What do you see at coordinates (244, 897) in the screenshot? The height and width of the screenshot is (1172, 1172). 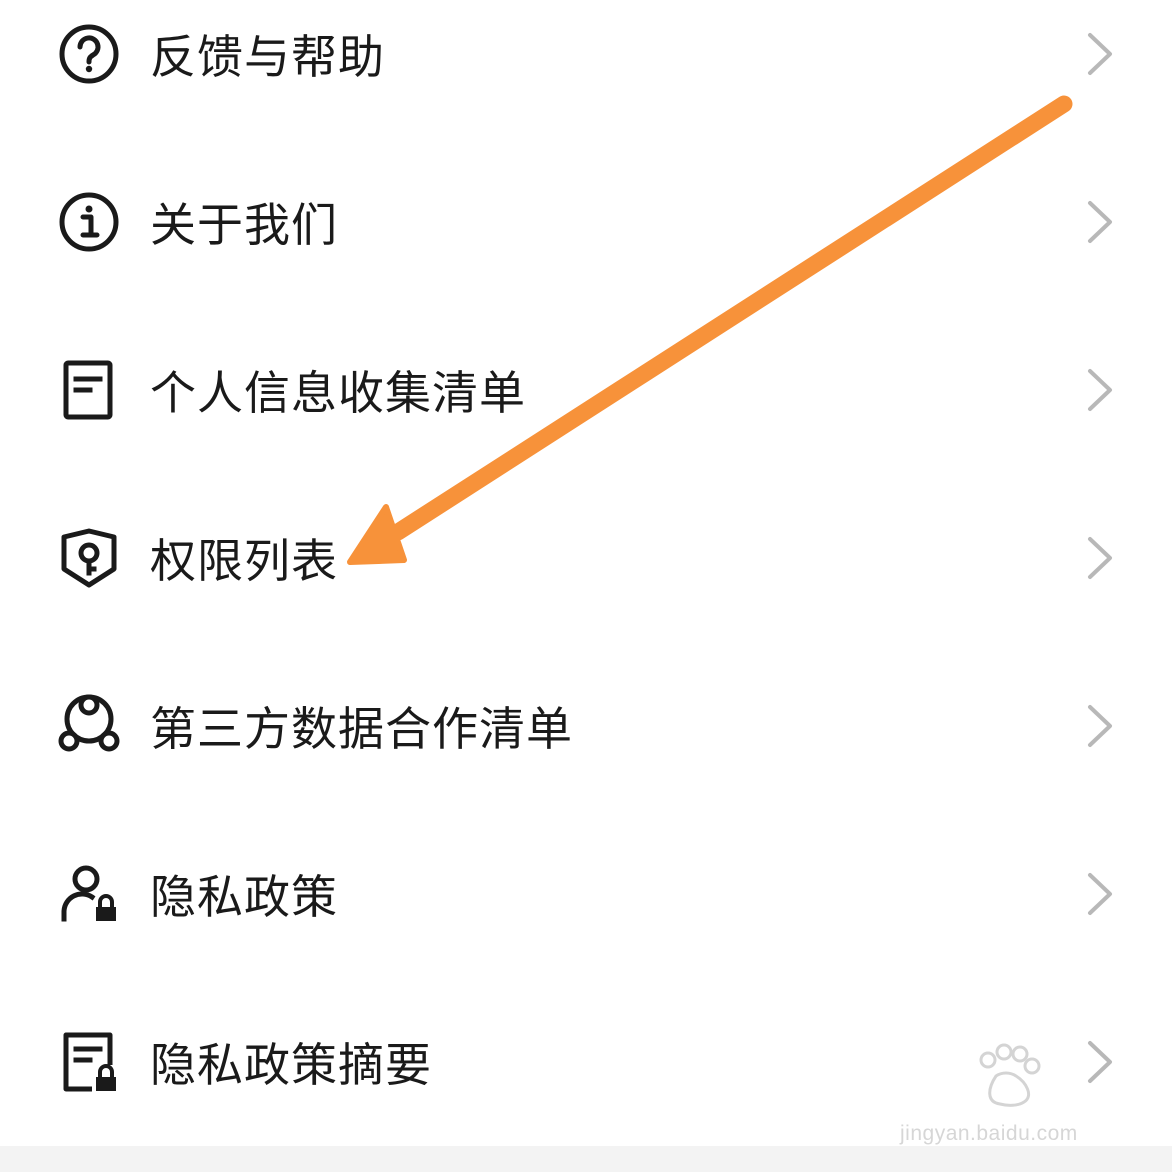 I see `menu-item-label: 隐私政策` at bounding box center [244, 897].